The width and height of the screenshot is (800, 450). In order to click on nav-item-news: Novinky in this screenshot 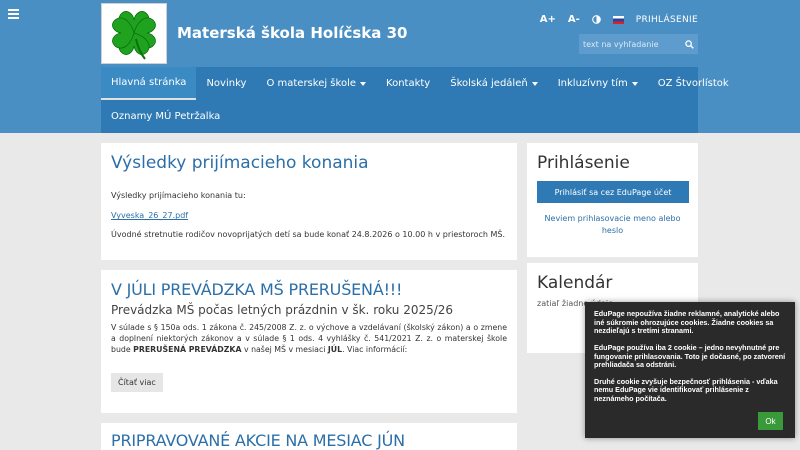, I will do `click(226, 83)`.